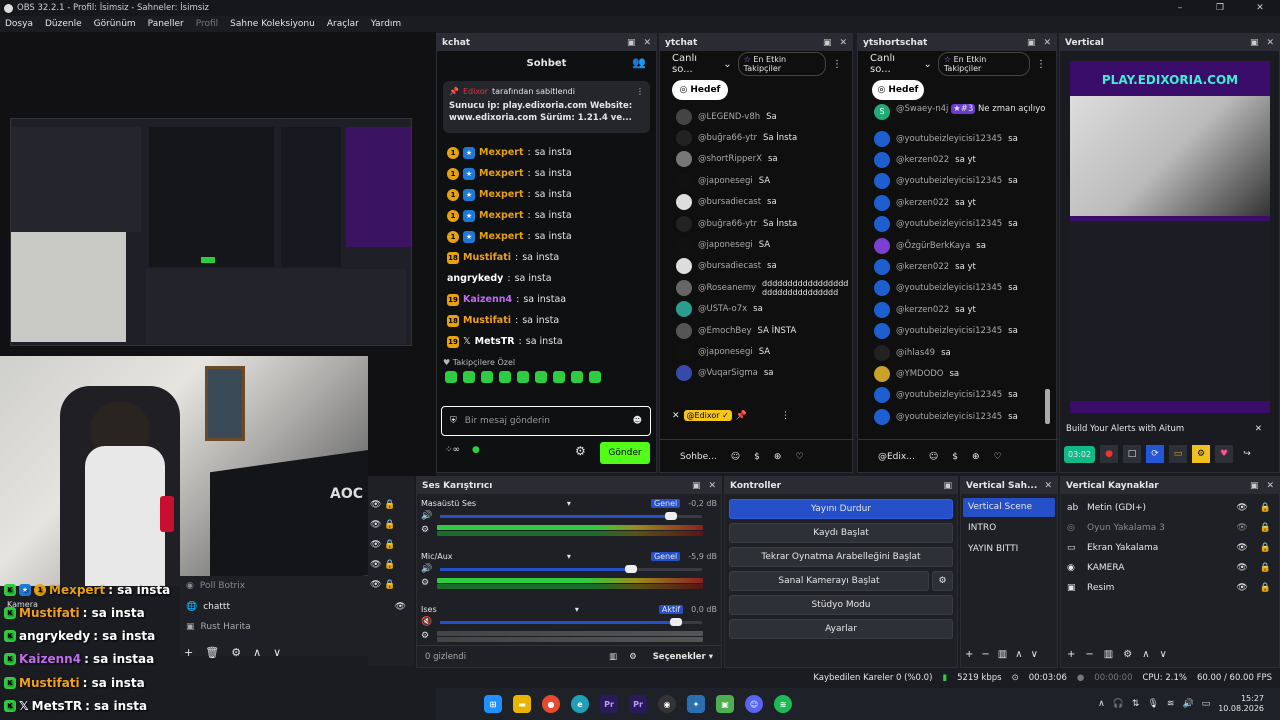 Image resolution: width=1280 pixels, height=720 pixels. I want to click on layout-icon: ▥, so click(613, 657).